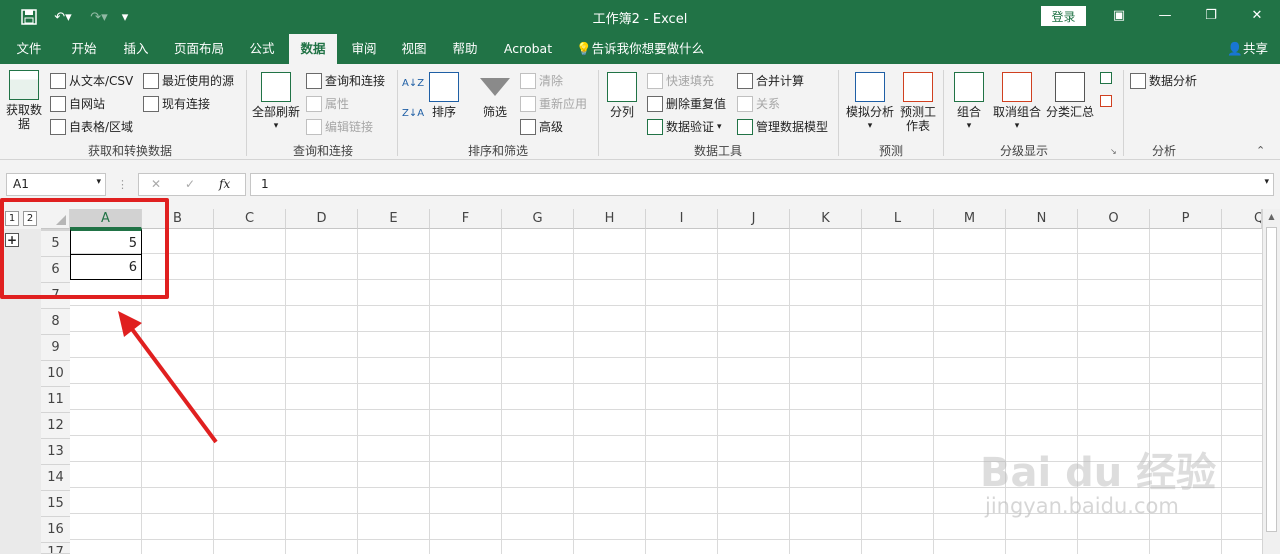  What do you see at coordinates (538, 219) in the screenshot?
I see `column-header-g: G` at bounding box center [538, 219].